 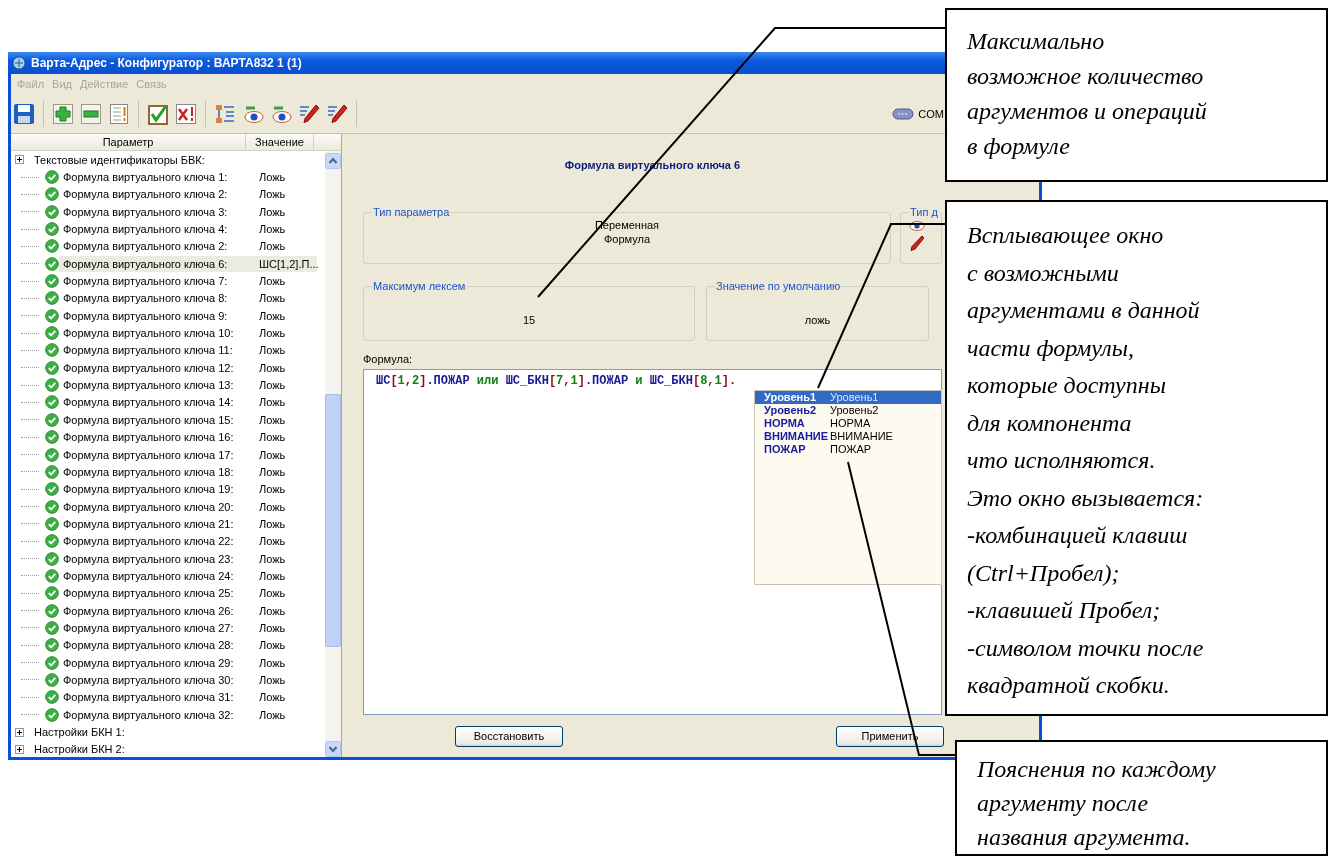 I want to click on parameter-name: Формула виртуального ключа 22:, so click(x=157, y=541).